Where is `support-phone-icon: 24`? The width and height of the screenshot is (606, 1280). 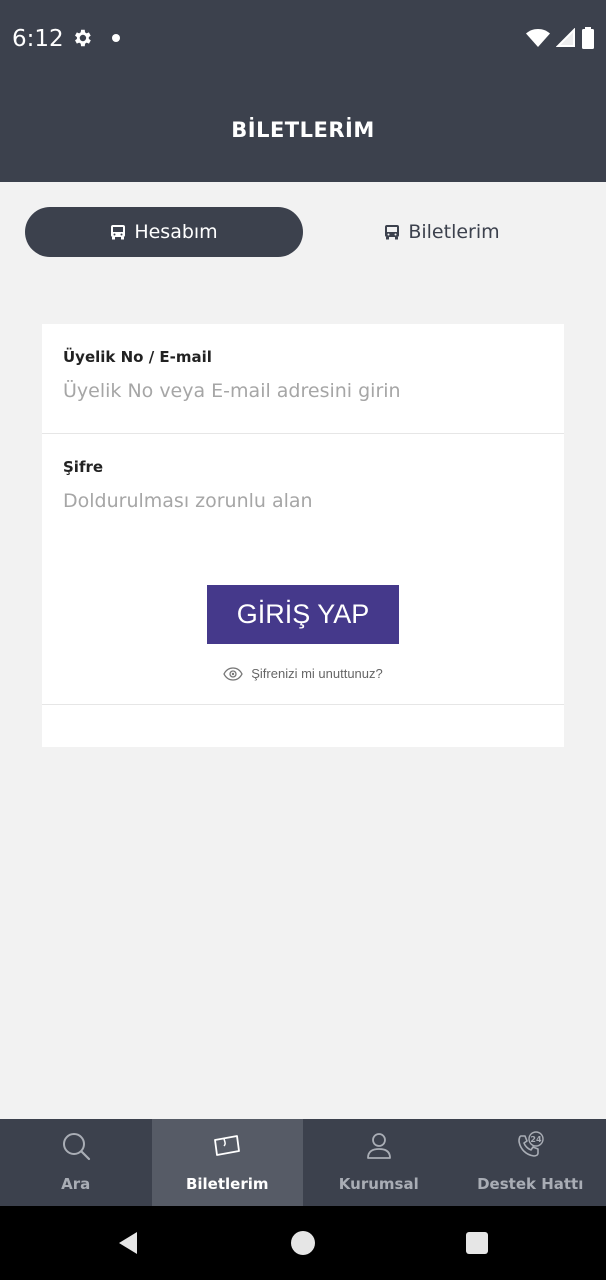 support-phone-icon: 24 is located at coordinates (531, 1144).